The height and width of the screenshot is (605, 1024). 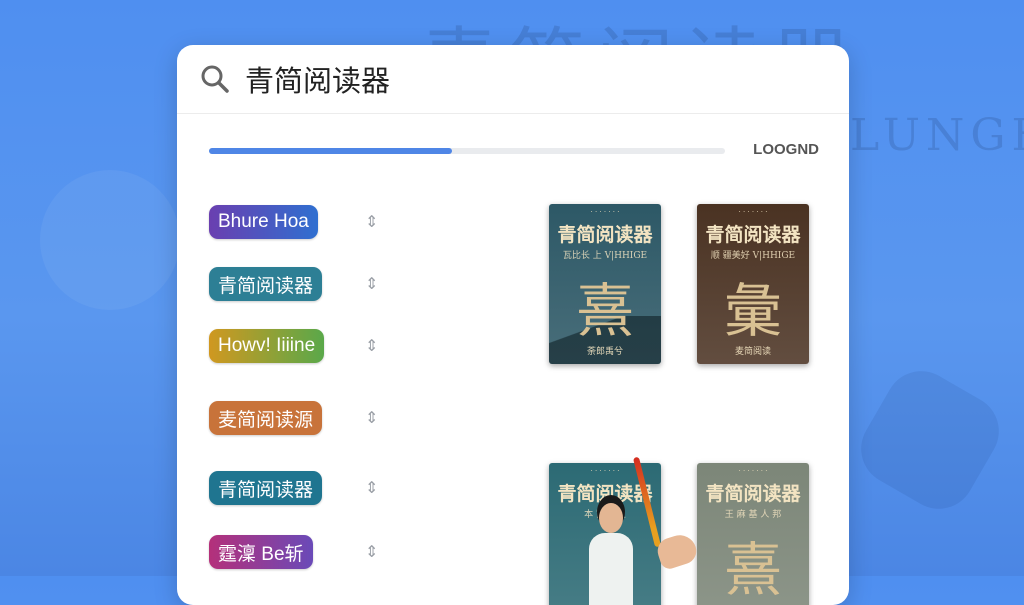 I want to click on source-item: Howv! Iiiine ⇕, so click(x=309, y=347).